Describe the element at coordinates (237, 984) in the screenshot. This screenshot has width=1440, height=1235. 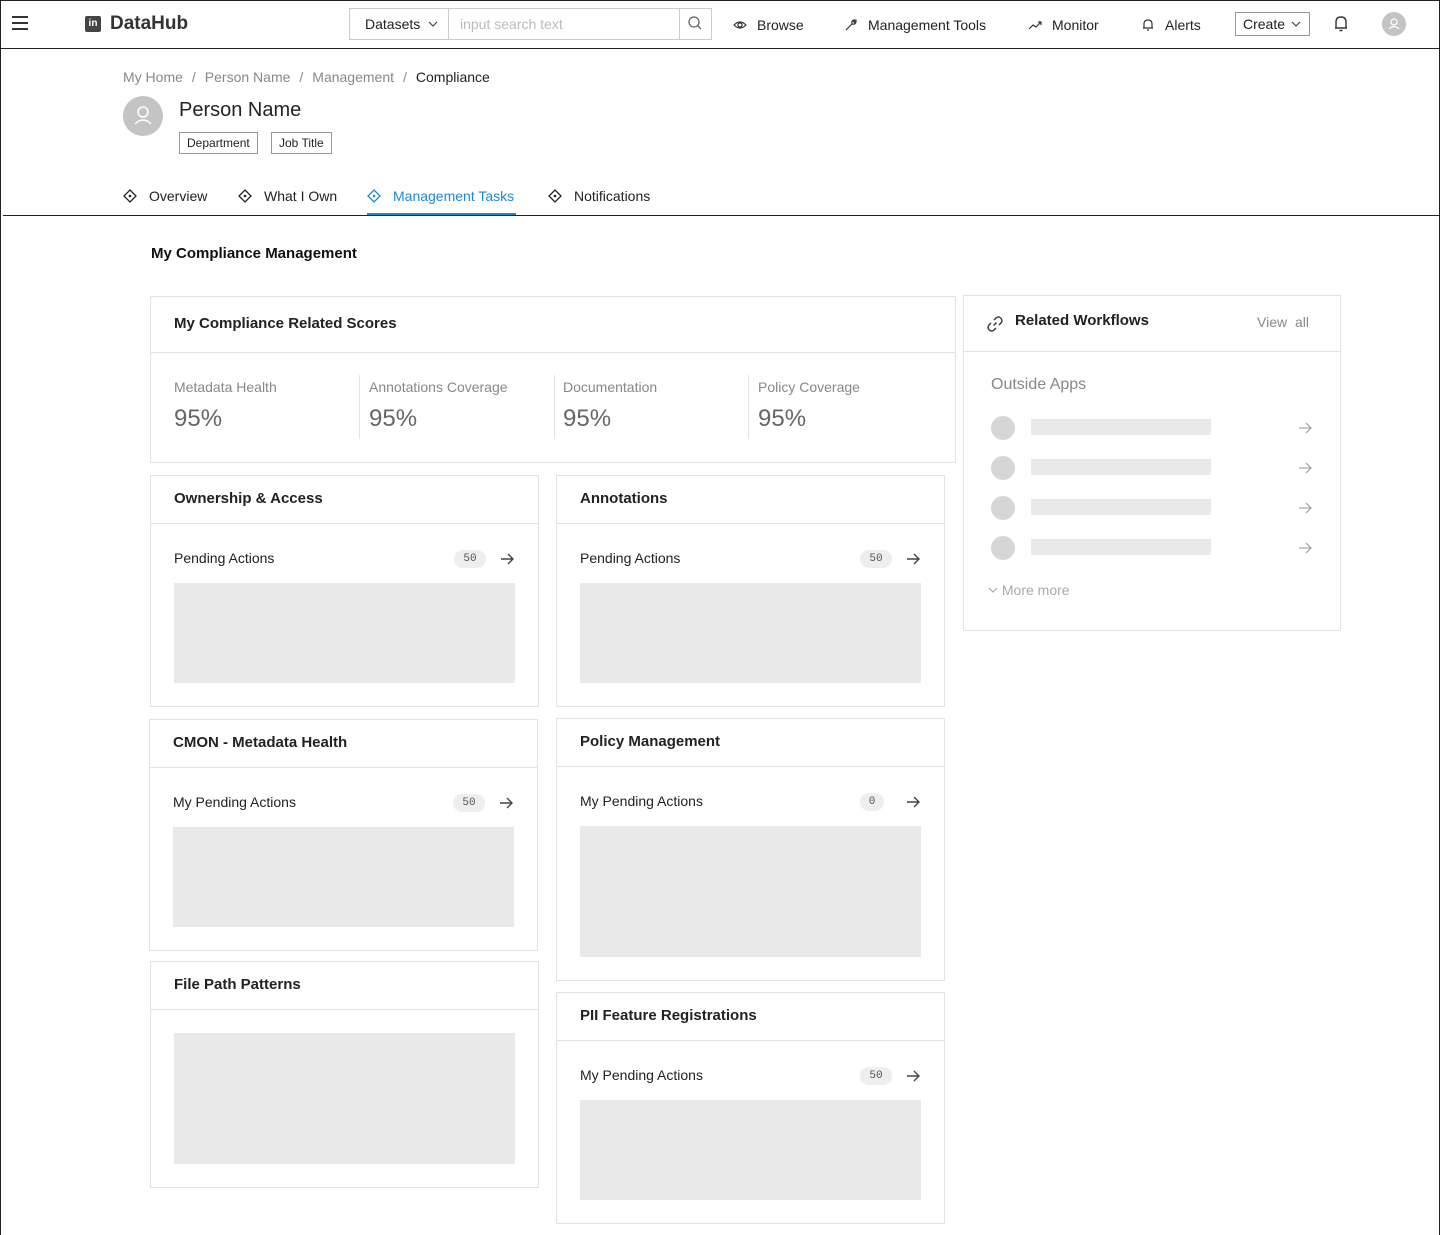
I see `card-title: File Path Patterns` at that location.